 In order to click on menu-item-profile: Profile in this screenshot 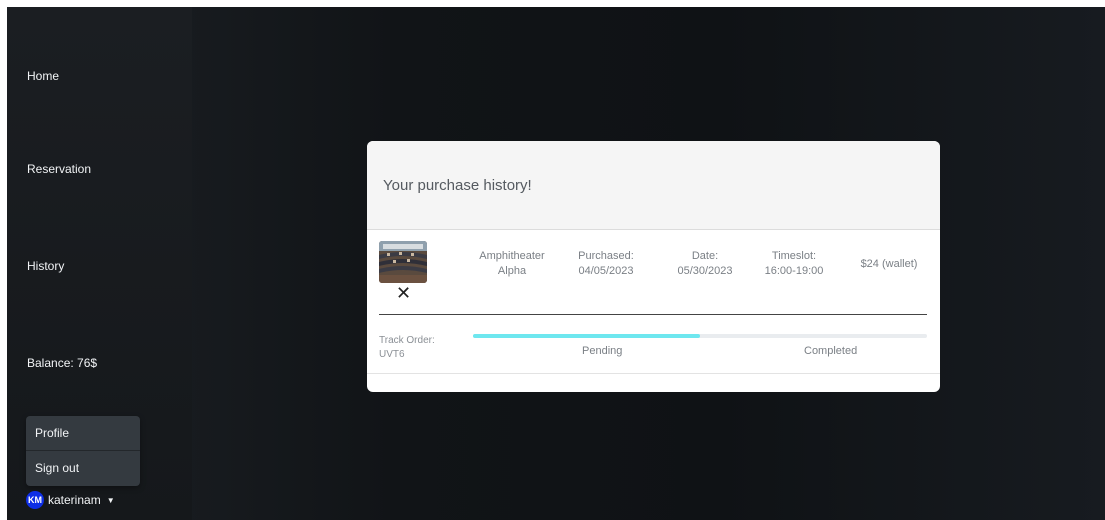, I will do `click(83, 433)`.